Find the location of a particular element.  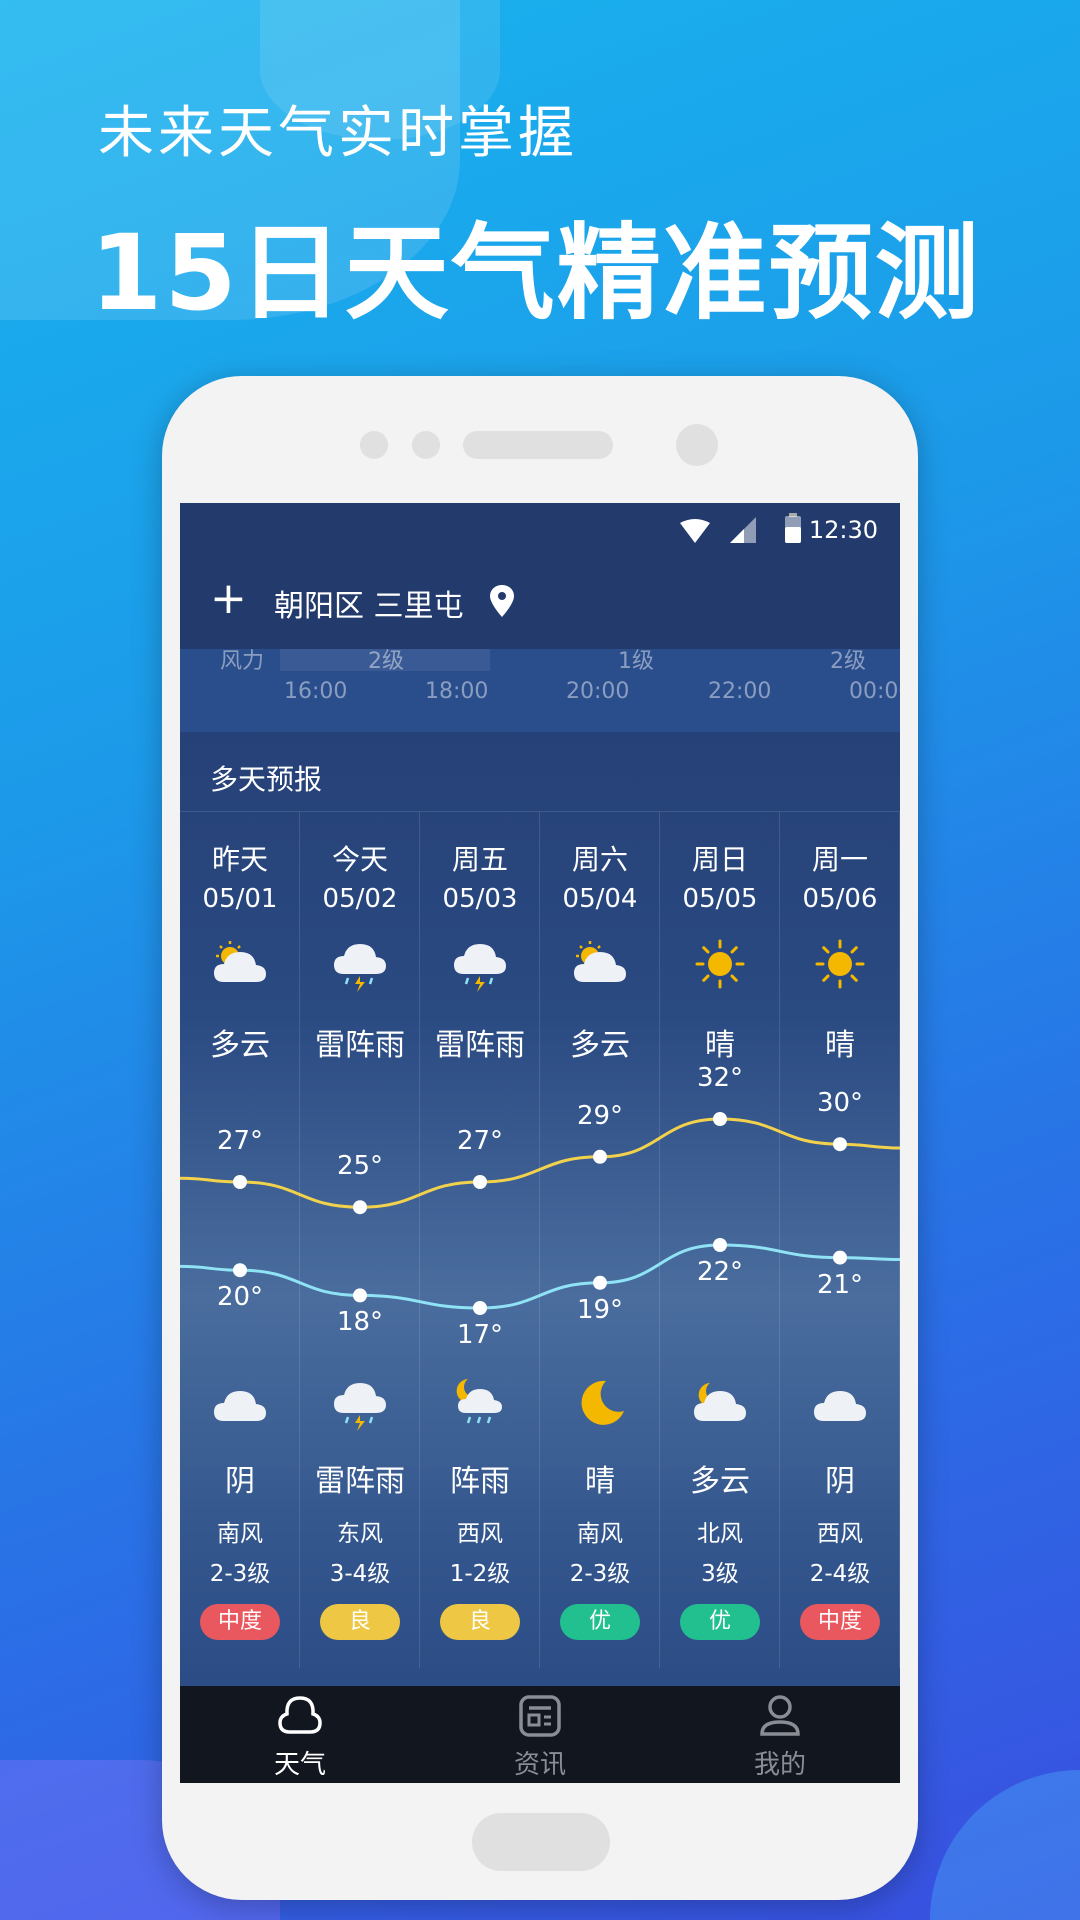

bottom-nav: 天气 资讯 我的 is located at coordinates (540, 1734).